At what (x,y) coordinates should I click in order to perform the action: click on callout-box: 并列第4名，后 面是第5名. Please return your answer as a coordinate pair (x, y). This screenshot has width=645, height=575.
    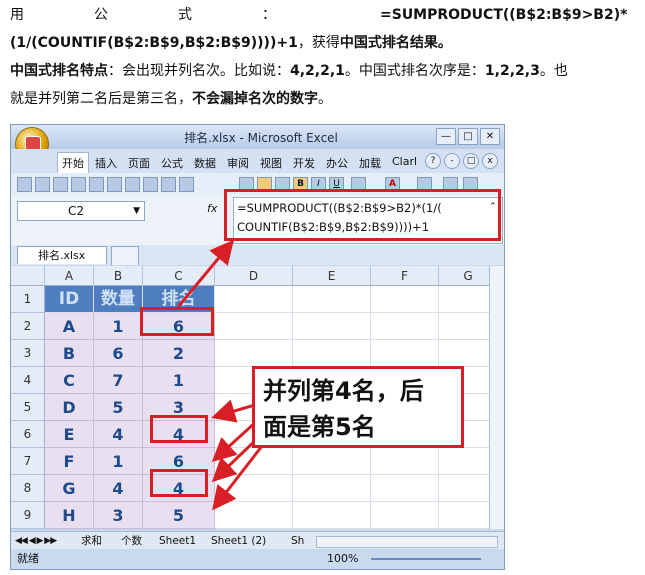
    Looking at the image, I should click on (358, 407).